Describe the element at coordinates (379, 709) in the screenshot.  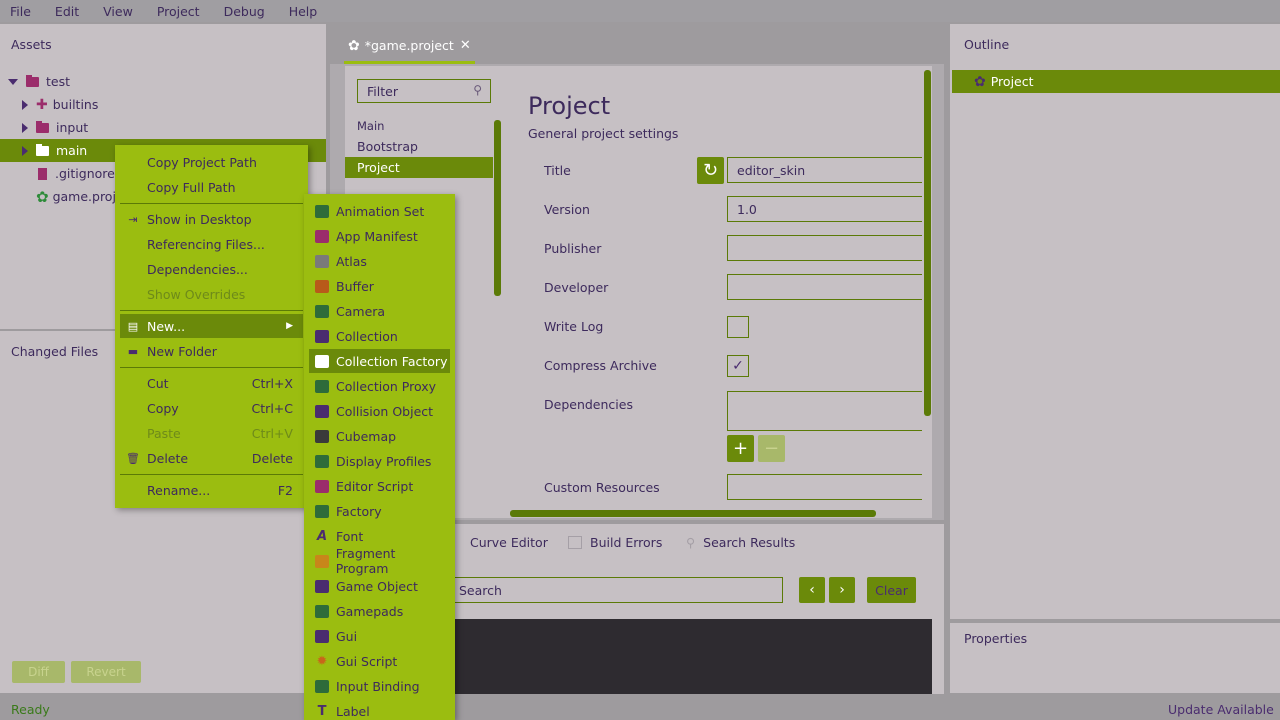
I see `submenu-item-label: T Label` at that location.